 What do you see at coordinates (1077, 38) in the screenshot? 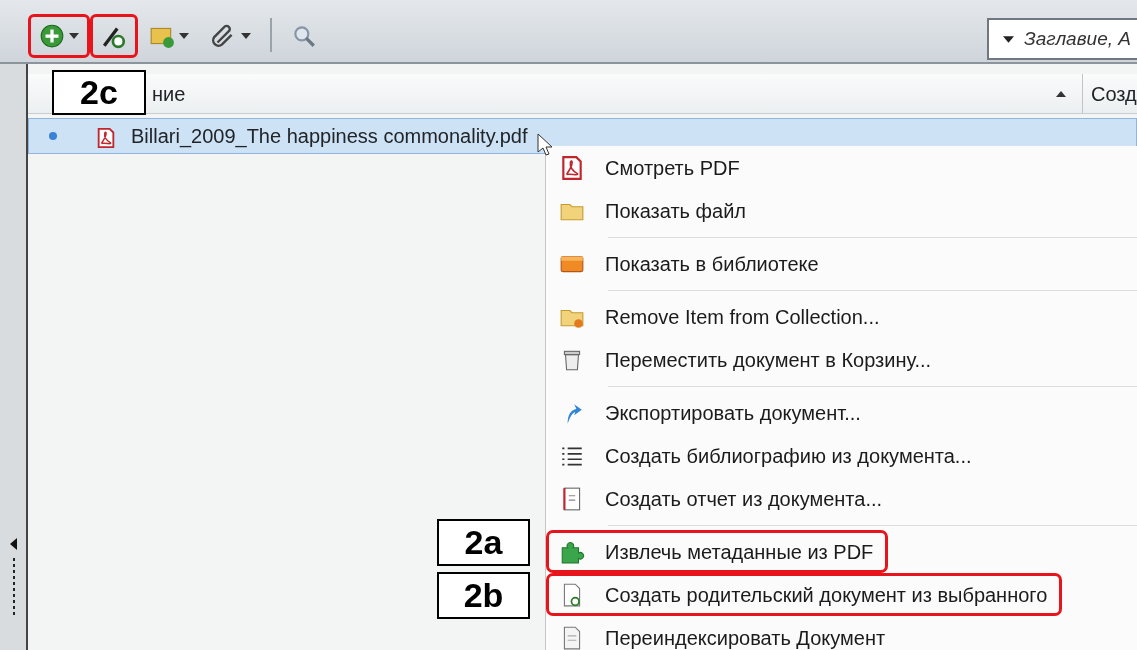
I see `search-text: Заглавие, А` at bounding box center [1077, 38].